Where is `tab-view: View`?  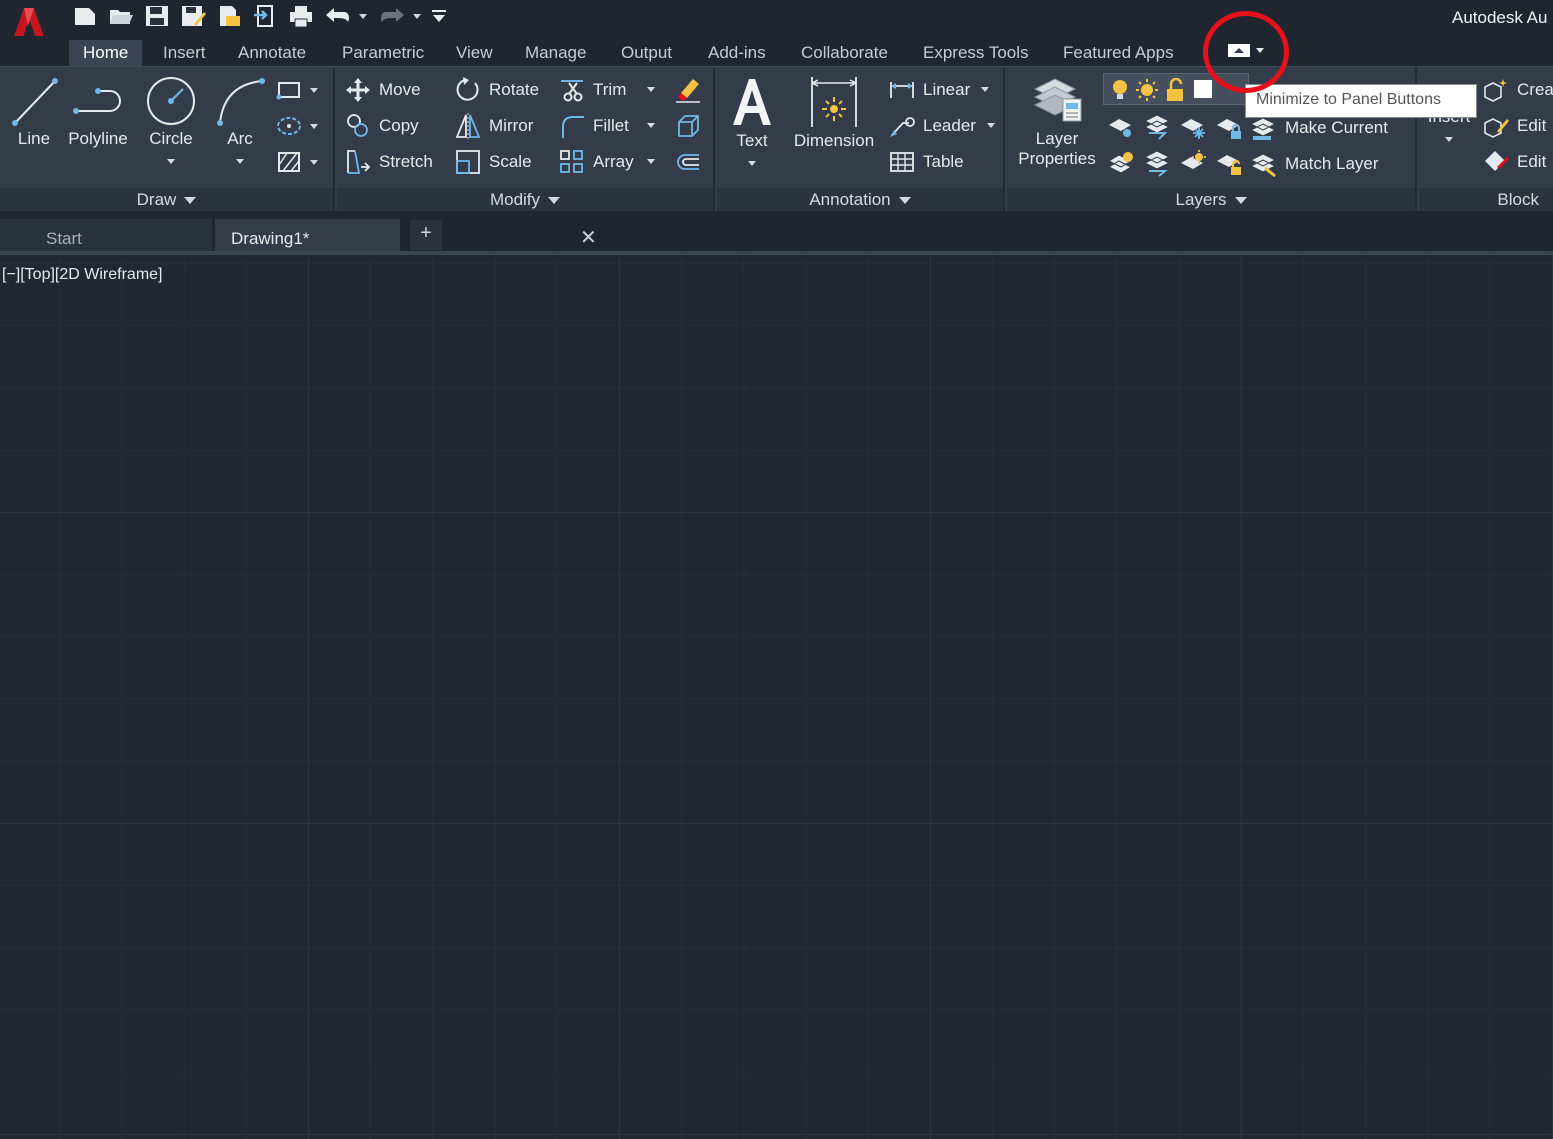
tab-view: View is located at coordinates (474, 53).